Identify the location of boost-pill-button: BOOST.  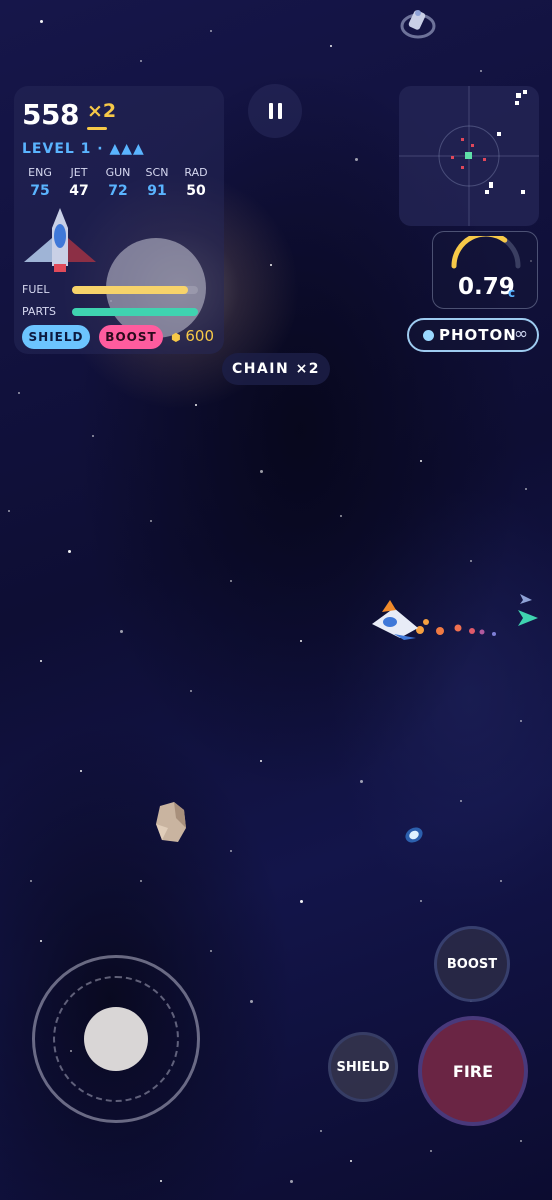
(131, 337).